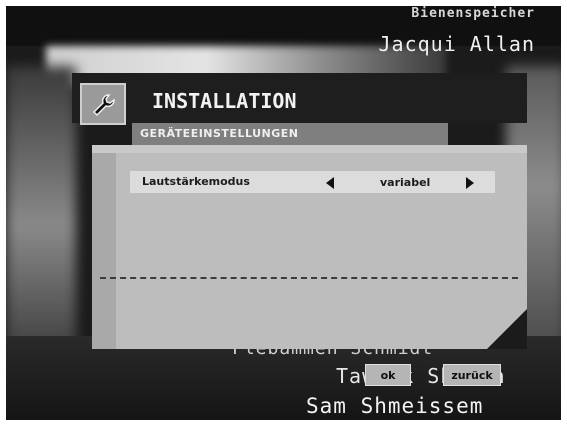 The width and height of the screenshot is (567, 426). I want to click on volume-mode-setting: Lautstärkemodus variabel, so click(312, 182).